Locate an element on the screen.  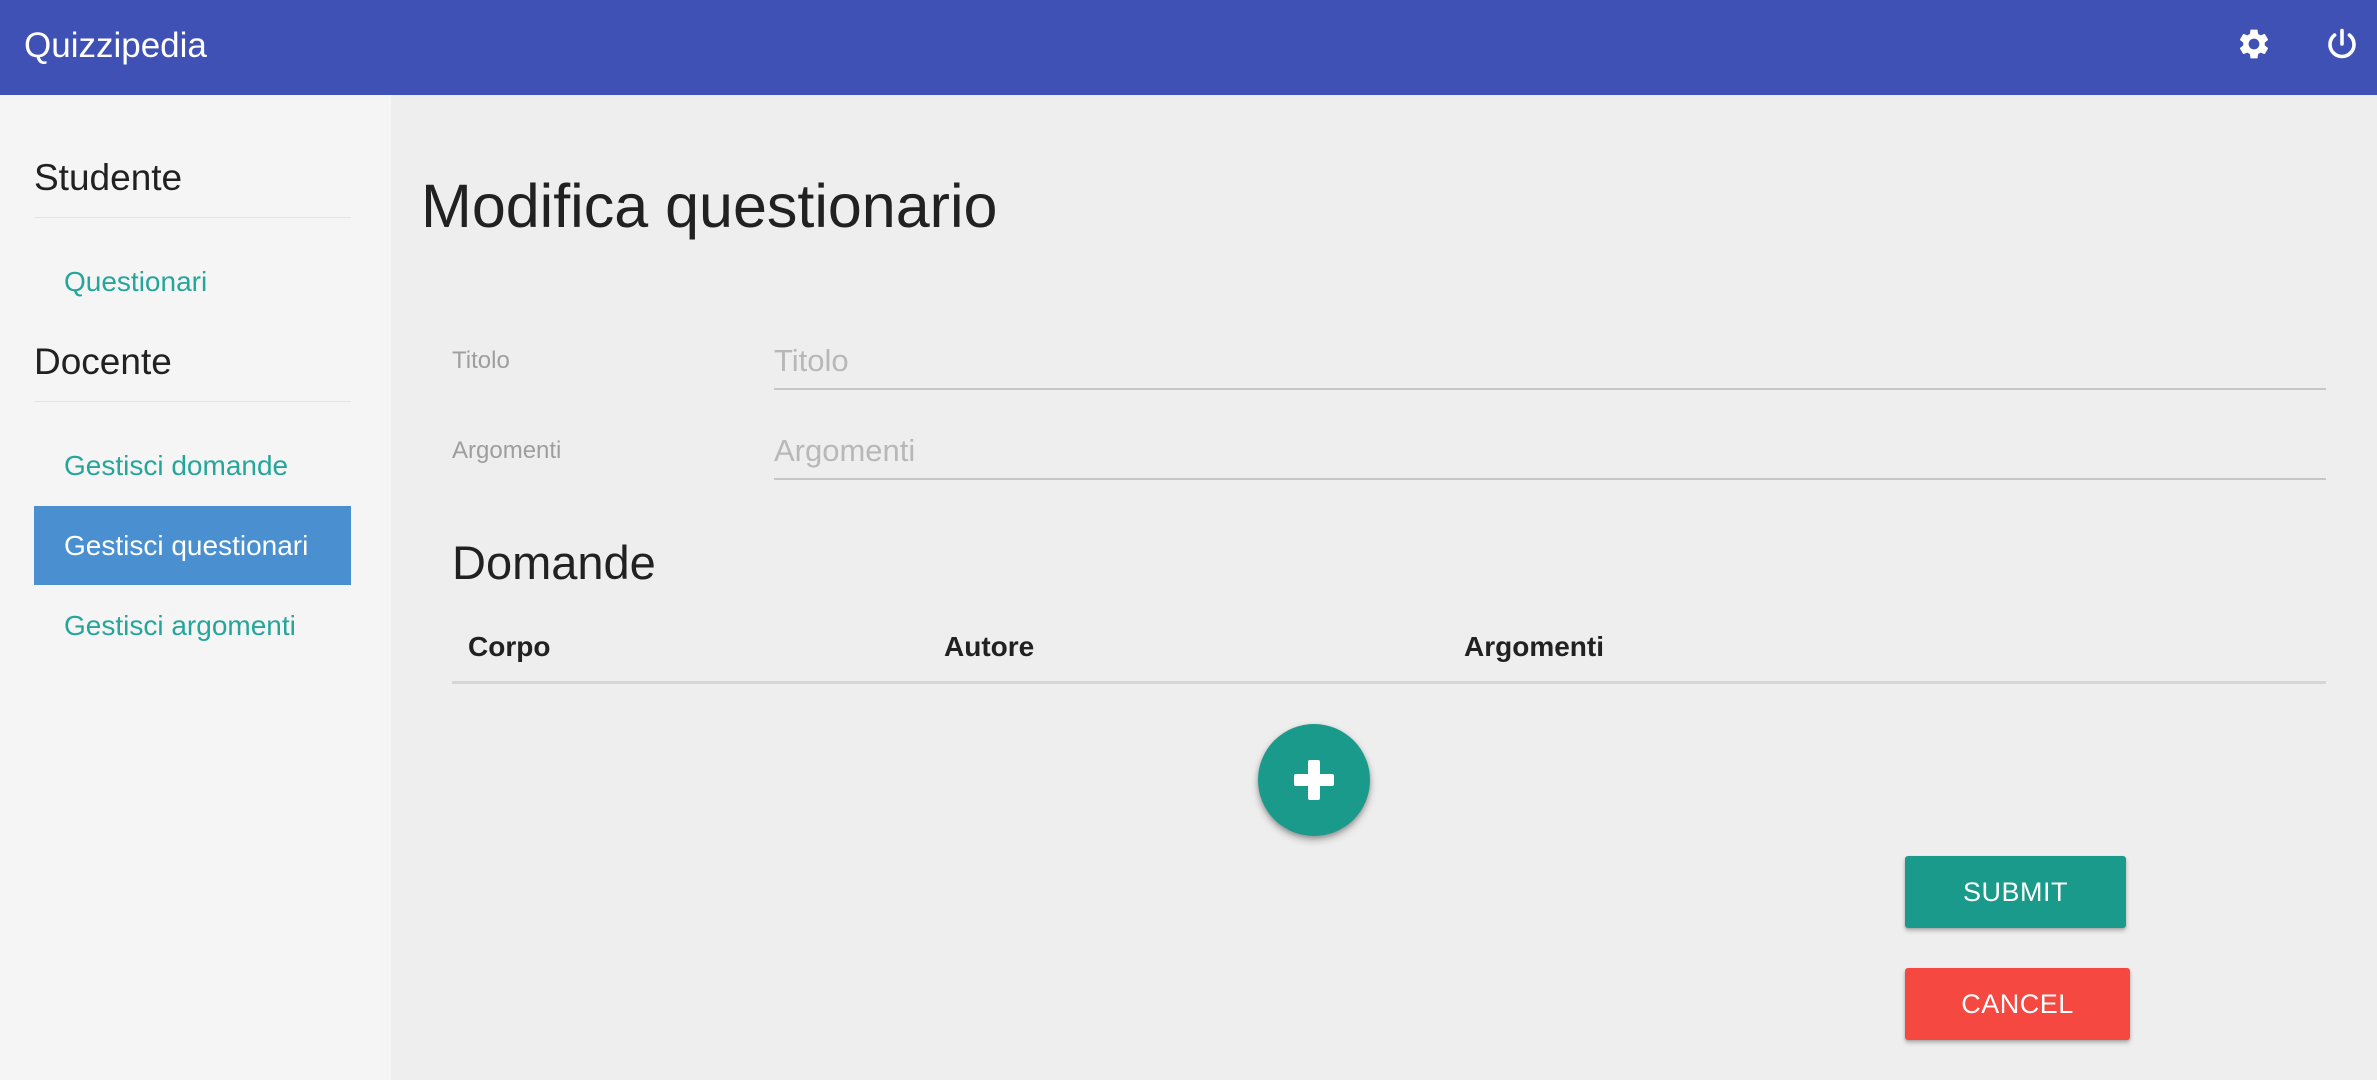
app-title: Quizzipedia is located at coordinates (115, 46).